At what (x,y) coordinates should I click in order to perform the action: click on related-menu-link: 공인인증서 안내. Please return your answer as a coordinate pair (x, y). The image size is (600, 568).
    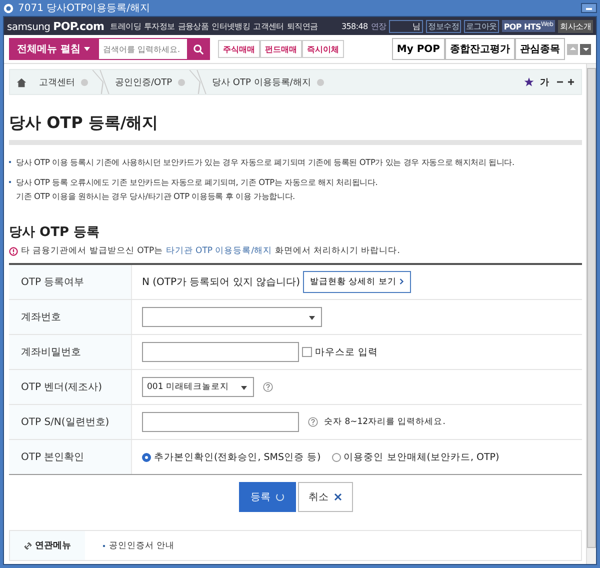
    Looking at the image, I should click on (142, 546).